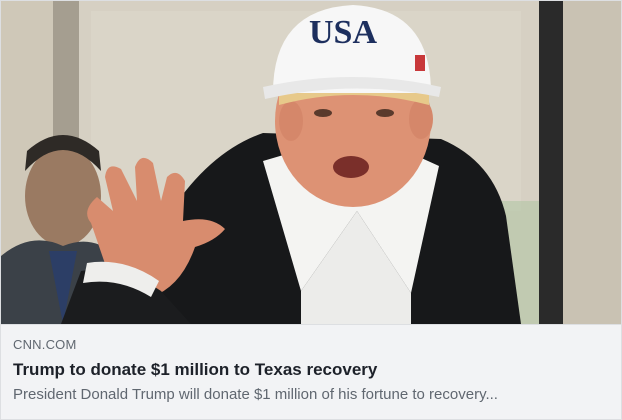  What do you see at coordinates (343, 32) in the screenshot?
I see `cap-text: USA` at bounding box center [343, 32].